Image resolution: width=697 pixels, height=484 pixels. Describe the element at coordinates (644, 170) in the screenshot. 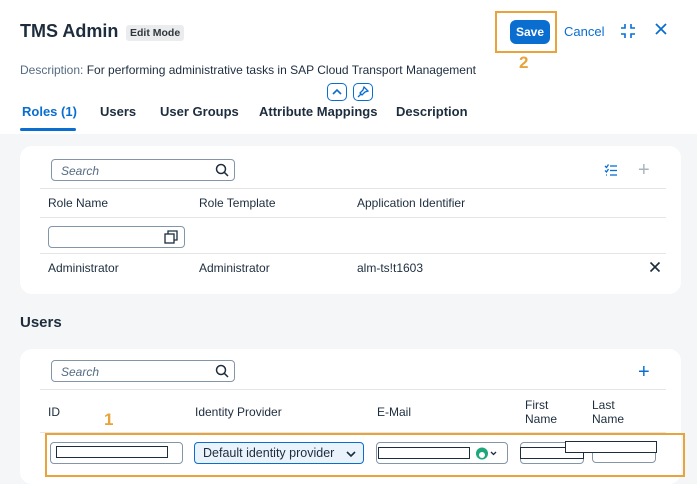

I see `add-role-icon: +` at that location.